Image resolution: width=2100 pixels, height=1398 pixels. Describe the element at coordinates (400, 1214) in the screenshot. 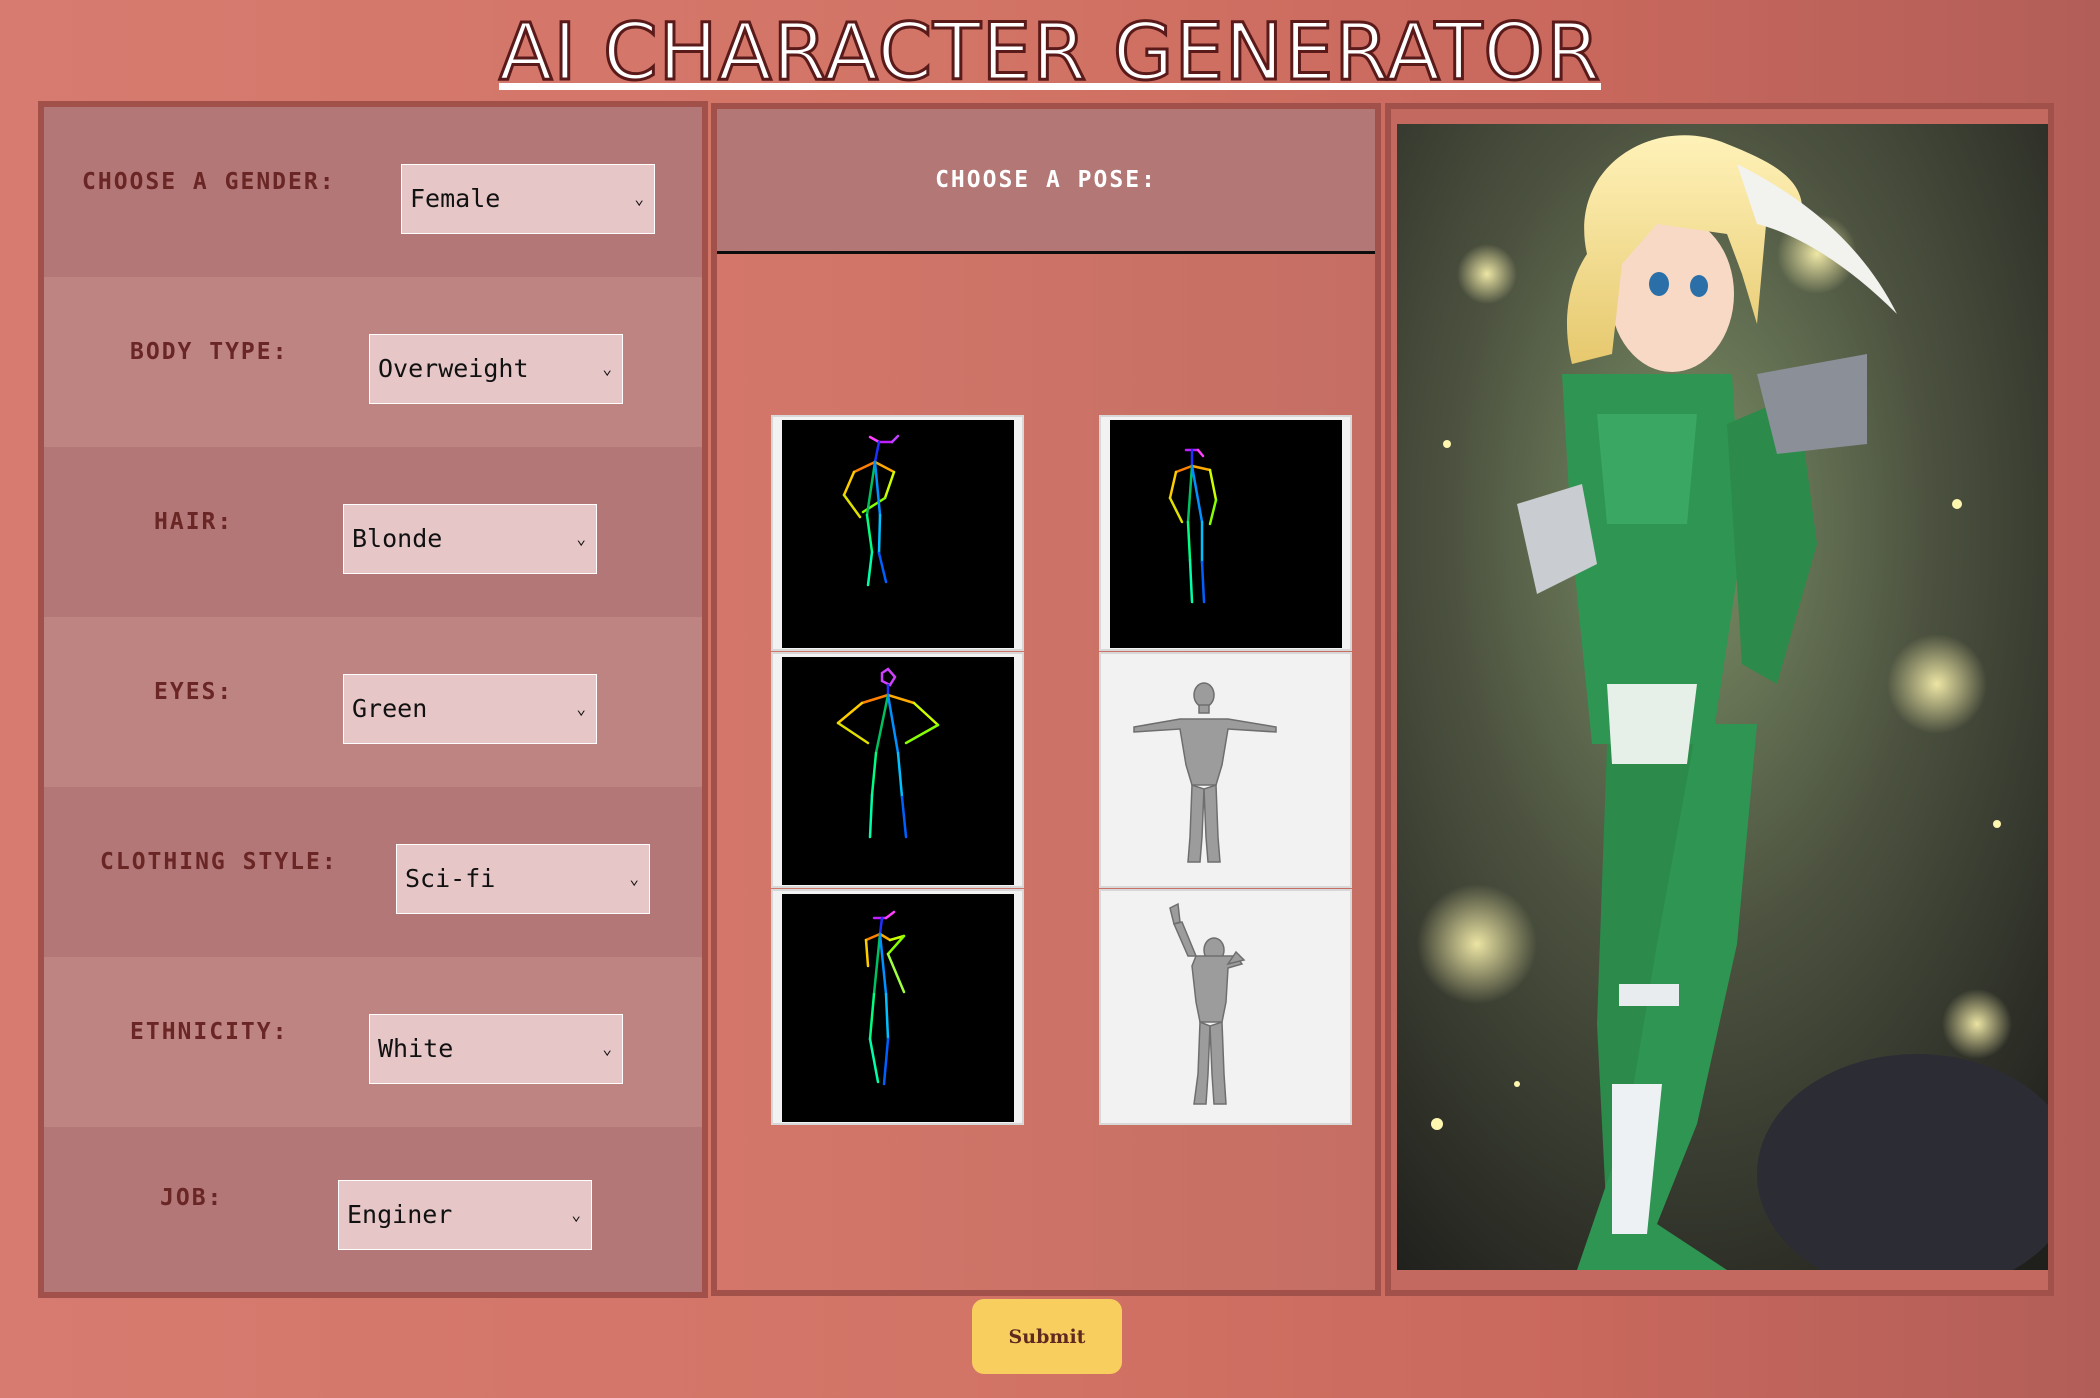

I see `job-select-value: Enginer` at that location.